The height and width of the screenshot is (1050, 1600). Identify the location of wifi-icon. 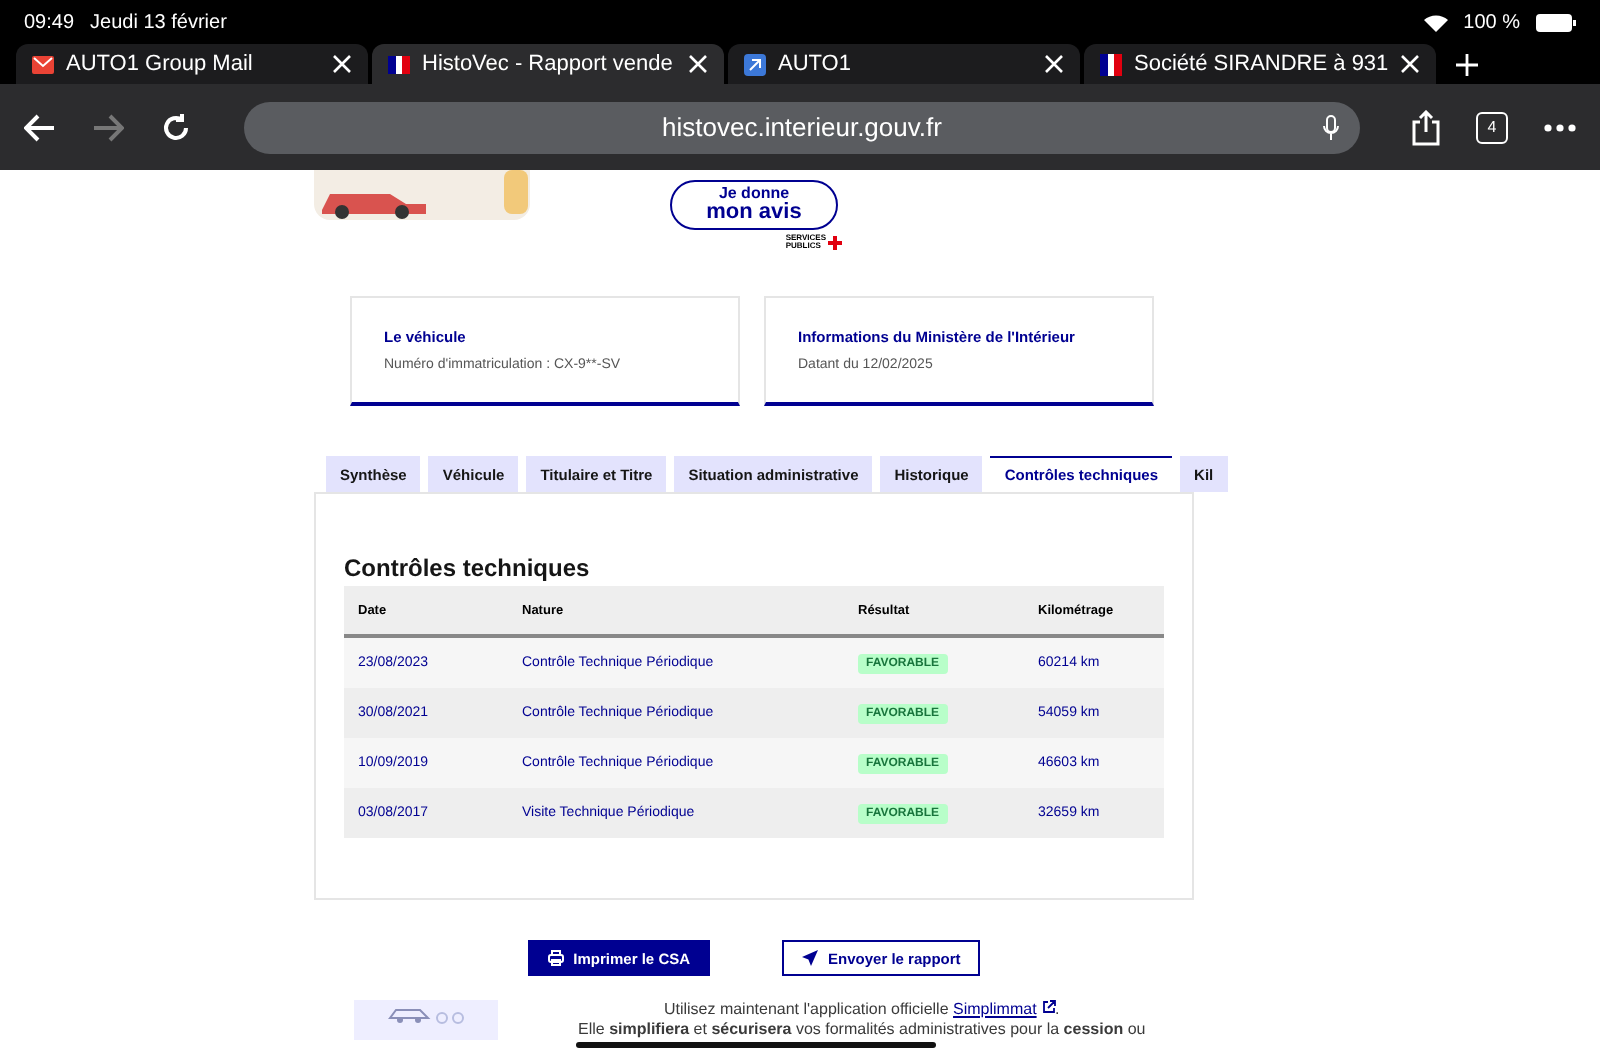
(1435, 22).